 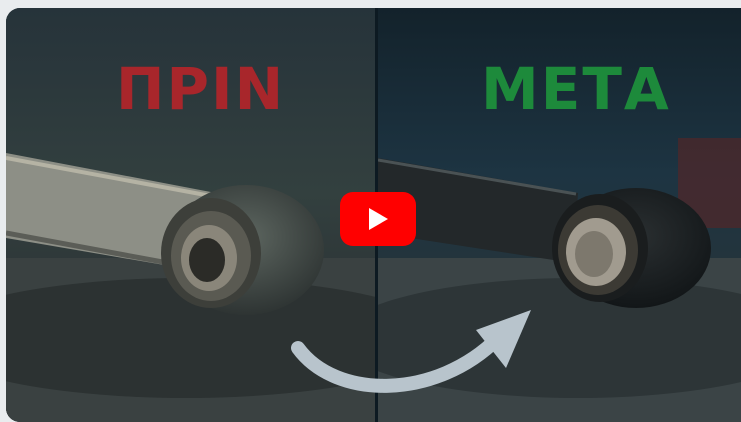 What do you see at coordinates (201, 89) in the screenshot?
I see `before-label: ΠΡΙΝ` at bounding box center [201, 89].